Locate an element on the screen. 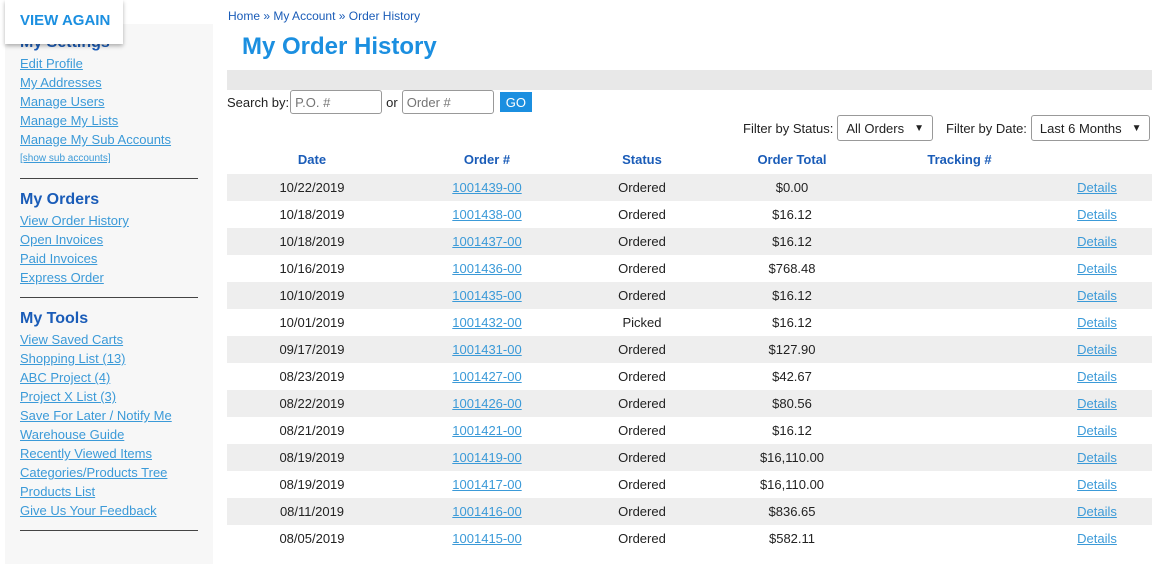 Image resolution: width=1152 pixels, height=564 pixels. sidebar-link-edit-profile: Edit Profile is located at coordinates (109, 63).